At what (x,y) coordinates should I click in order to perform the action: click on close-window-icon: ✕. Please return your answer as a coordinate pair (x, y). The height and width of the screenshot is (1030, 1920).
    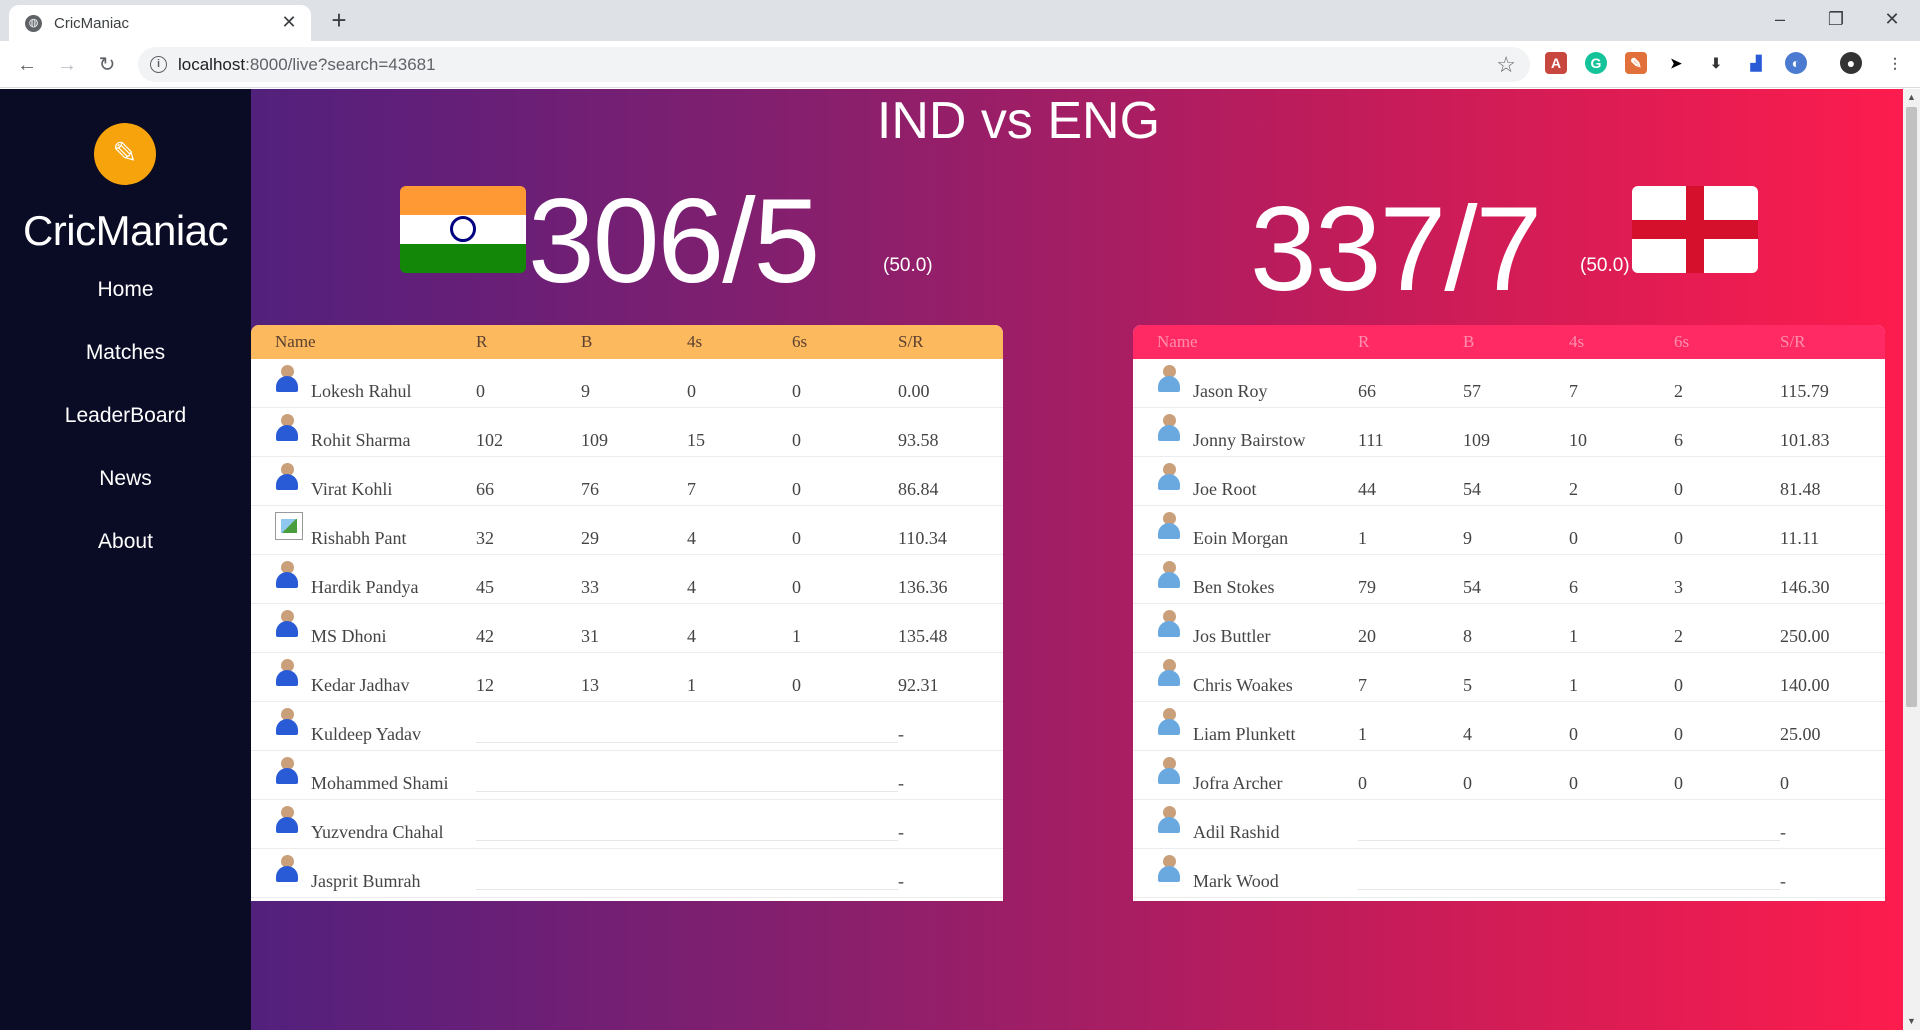
    Looking at the image, I should click on (1892, 20).